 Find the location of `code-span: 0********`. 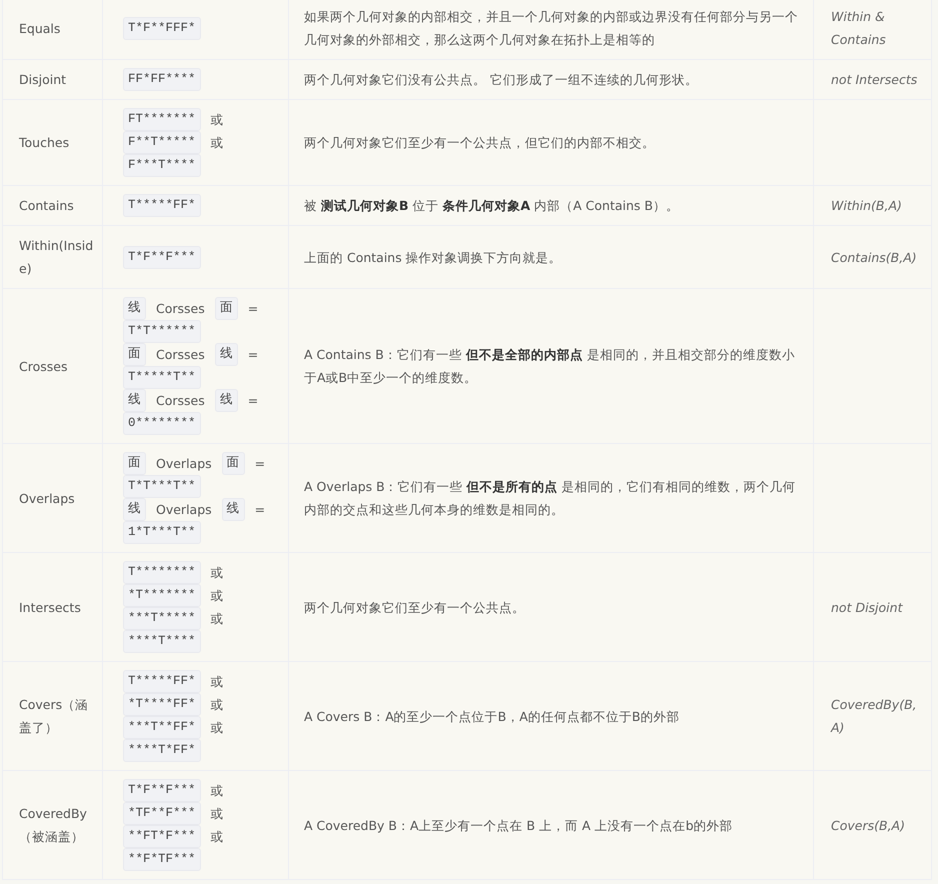

code-span: 0******** is located at coordinates (162, 423).